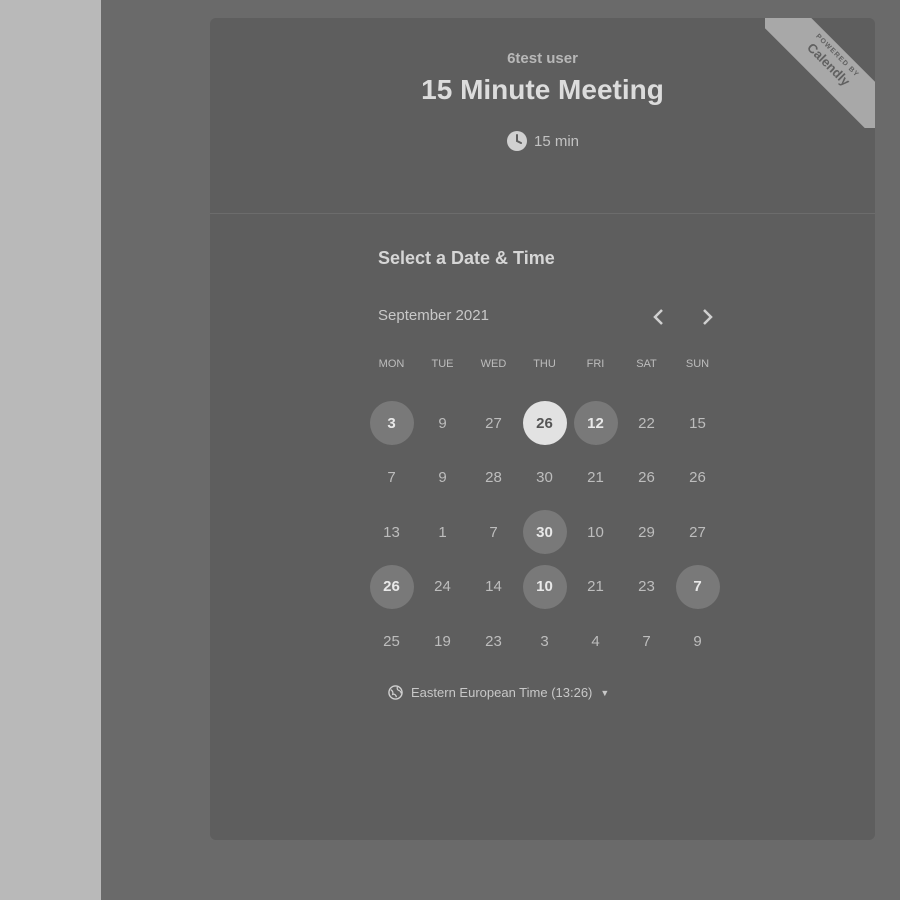 The height and width of the screenshot is (900, 900). Describe the element at coordinates (493, 364) in the screenshot. I see `weekday-label: WED` at that location.